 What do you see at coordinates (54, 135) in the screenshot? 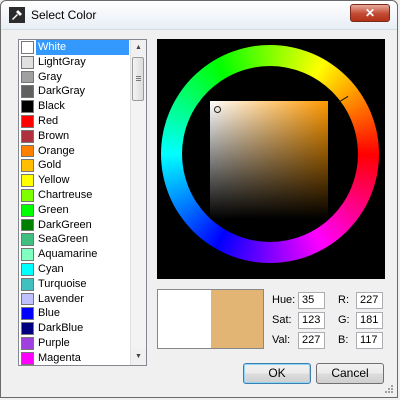
I see `color-name: Brown` at bounding box center [54, 135].